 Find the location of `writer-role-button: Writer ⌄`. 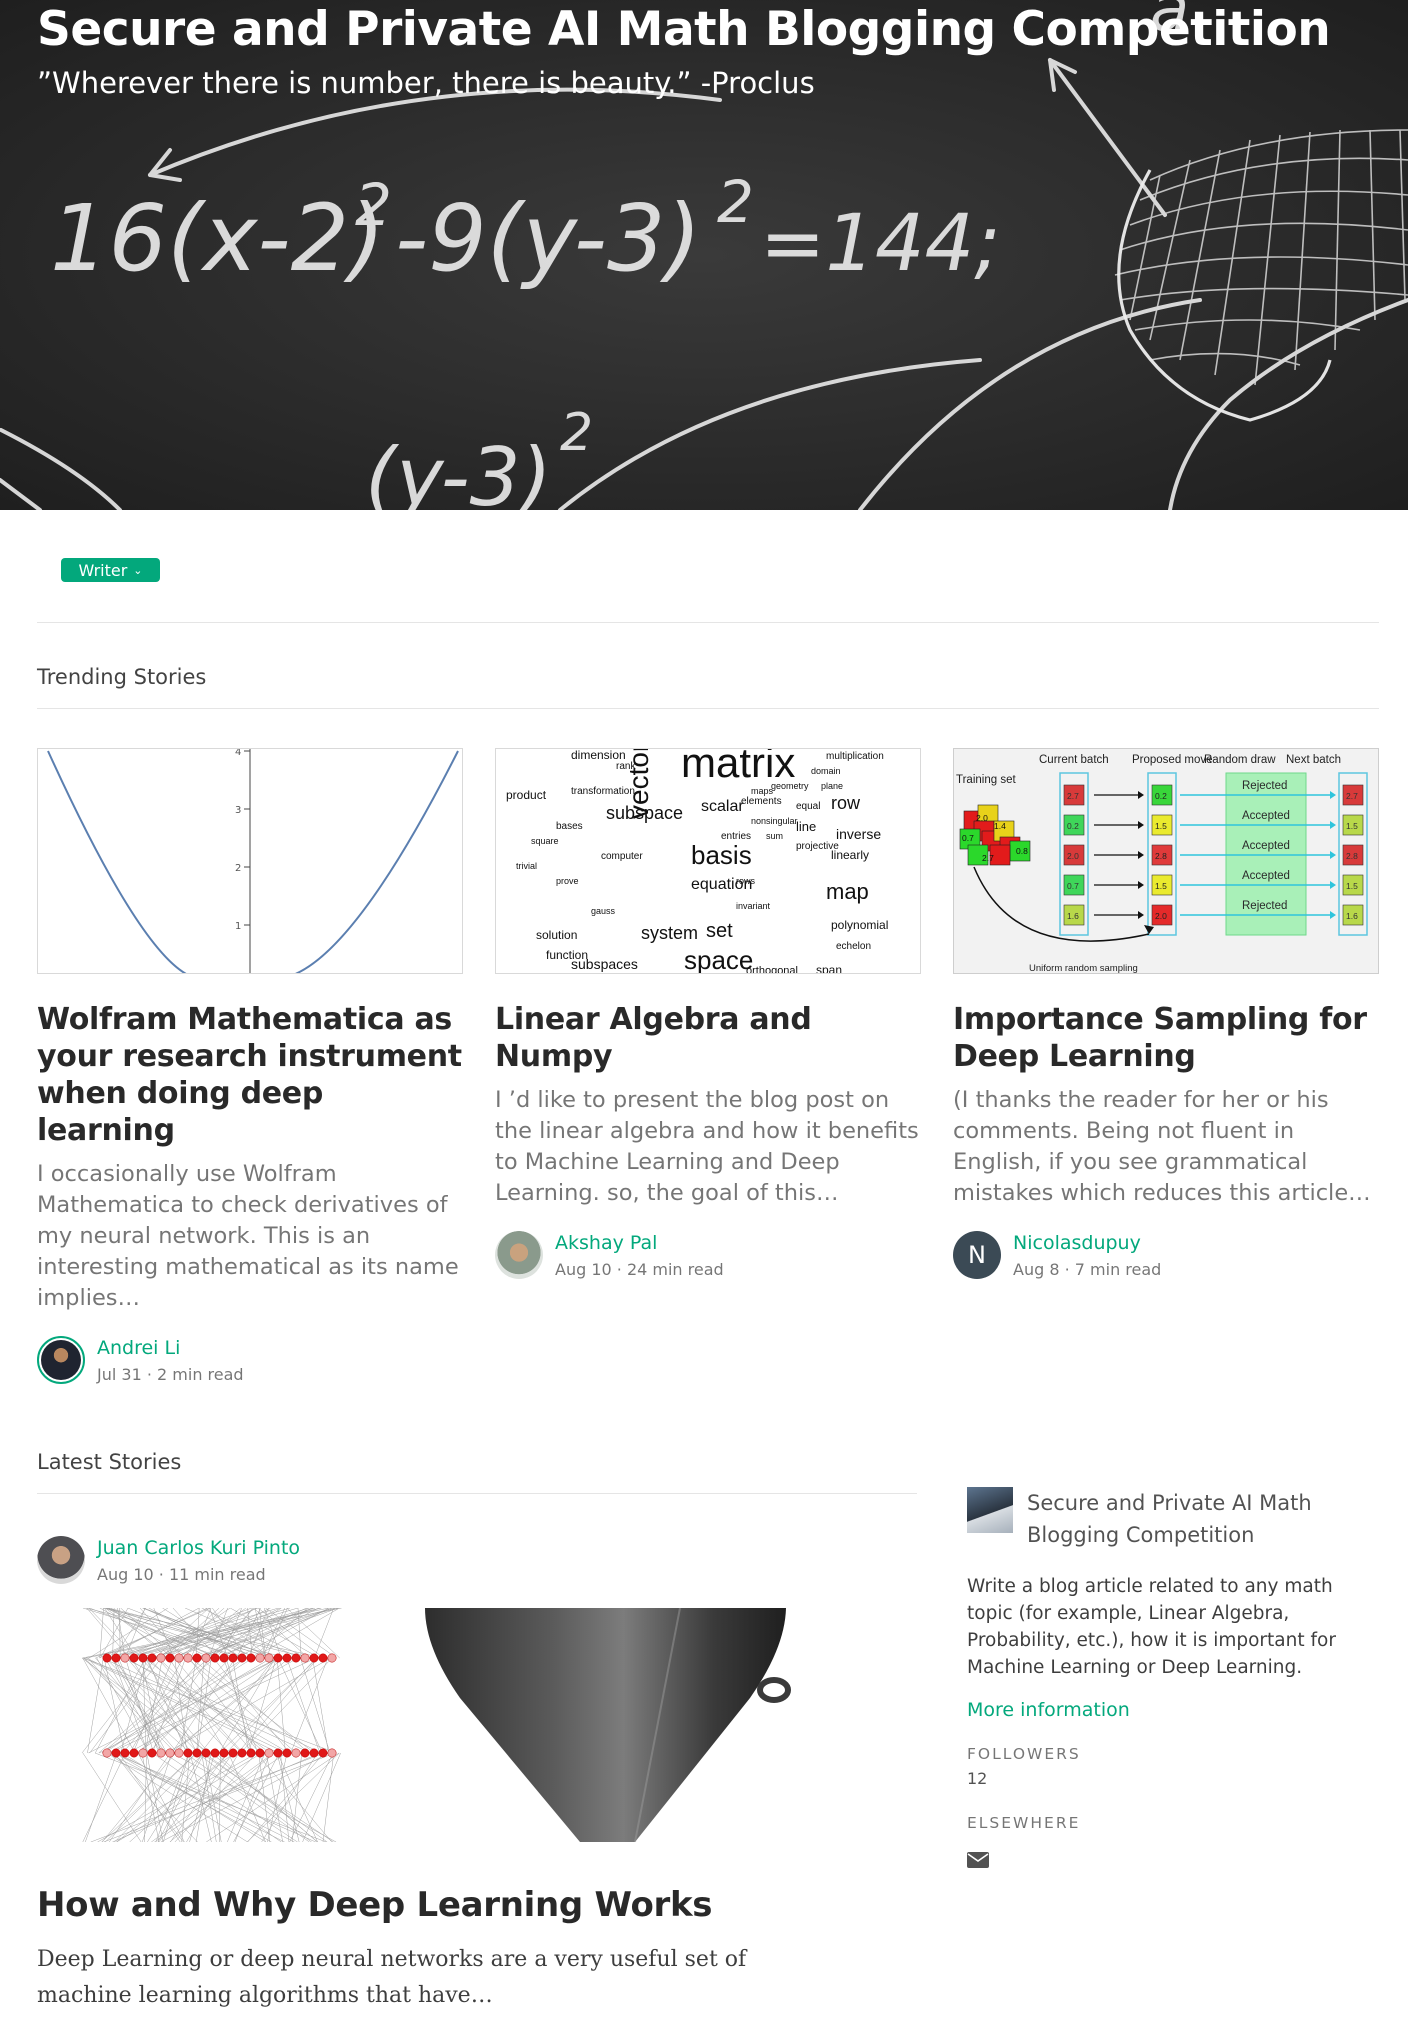

writer-role-button: Writer ⌄ is located at coordinates (110, 570).